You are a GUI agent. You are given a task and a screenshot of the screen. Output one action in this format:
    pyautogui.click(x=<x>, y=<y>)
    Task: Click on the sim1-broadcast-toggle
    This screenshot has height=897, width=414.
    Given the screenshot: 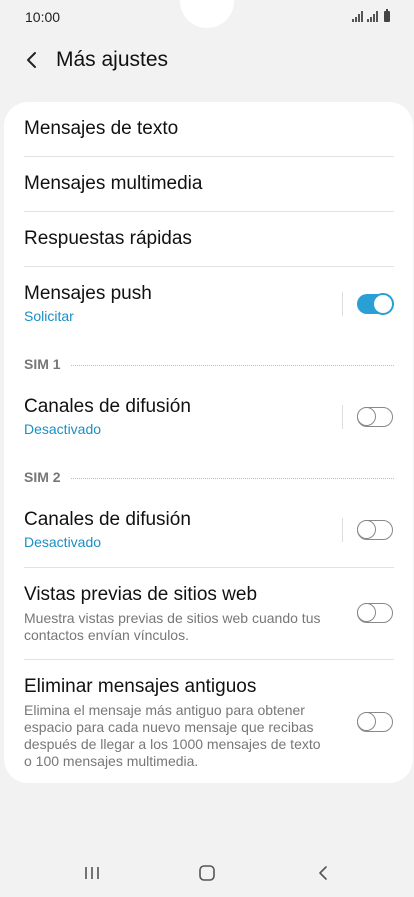 What is the action you would take?
    pyautogui.click(x=375, y=417)
    